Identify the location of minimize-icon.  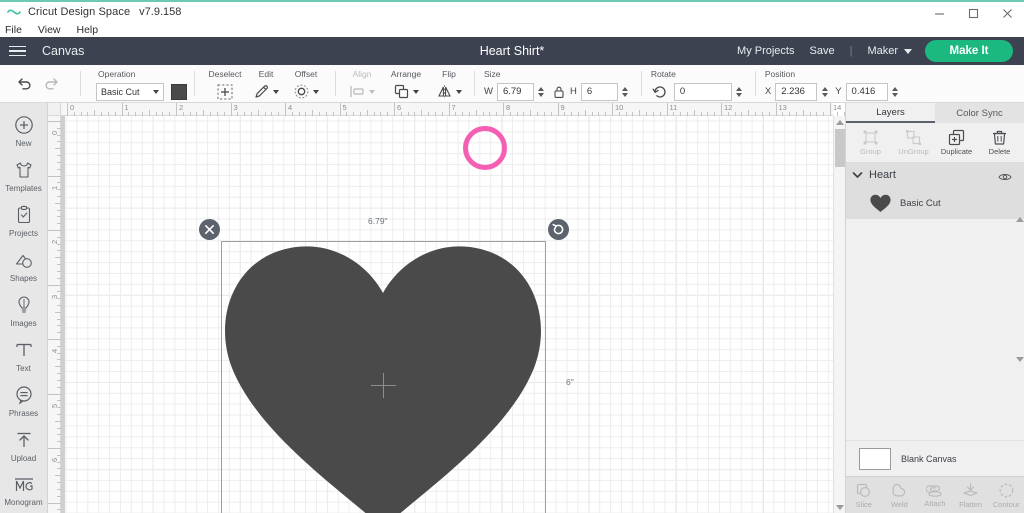
(939, 13).